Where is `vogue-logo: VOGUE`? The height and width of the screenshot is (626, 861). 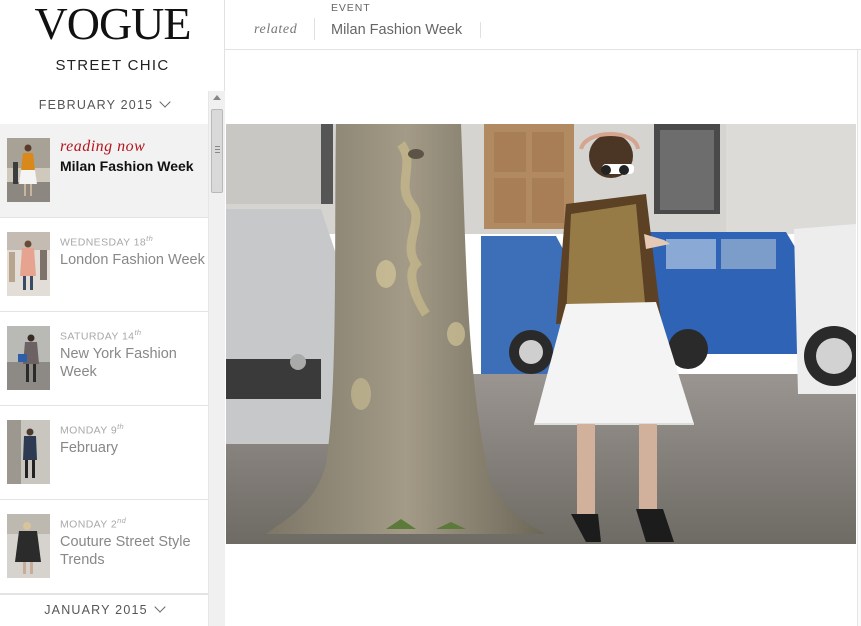 vogue-logo: VOGUE is located at coordinates (112, 24).